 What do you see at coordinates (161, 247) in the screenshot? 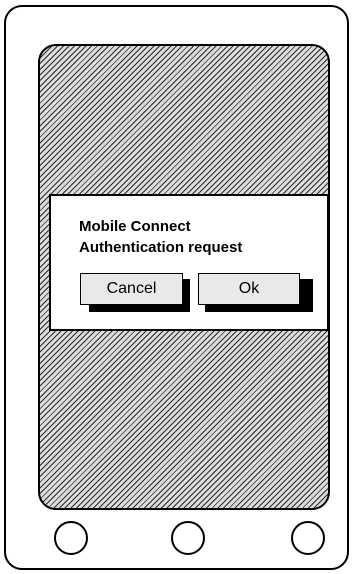
I see `dialog-title-line-2: Authentication request` at bounding box center [161, 247].